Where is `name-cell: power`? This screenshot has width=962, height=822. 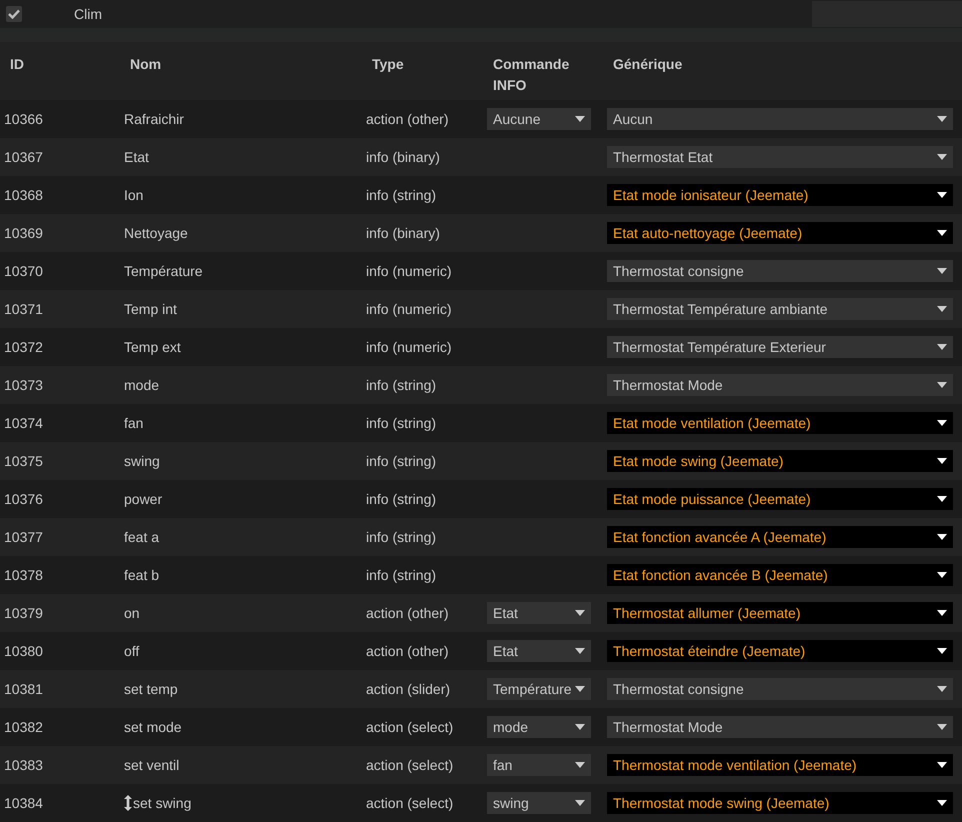 name-cell: power is located at coordinates (143, 498).